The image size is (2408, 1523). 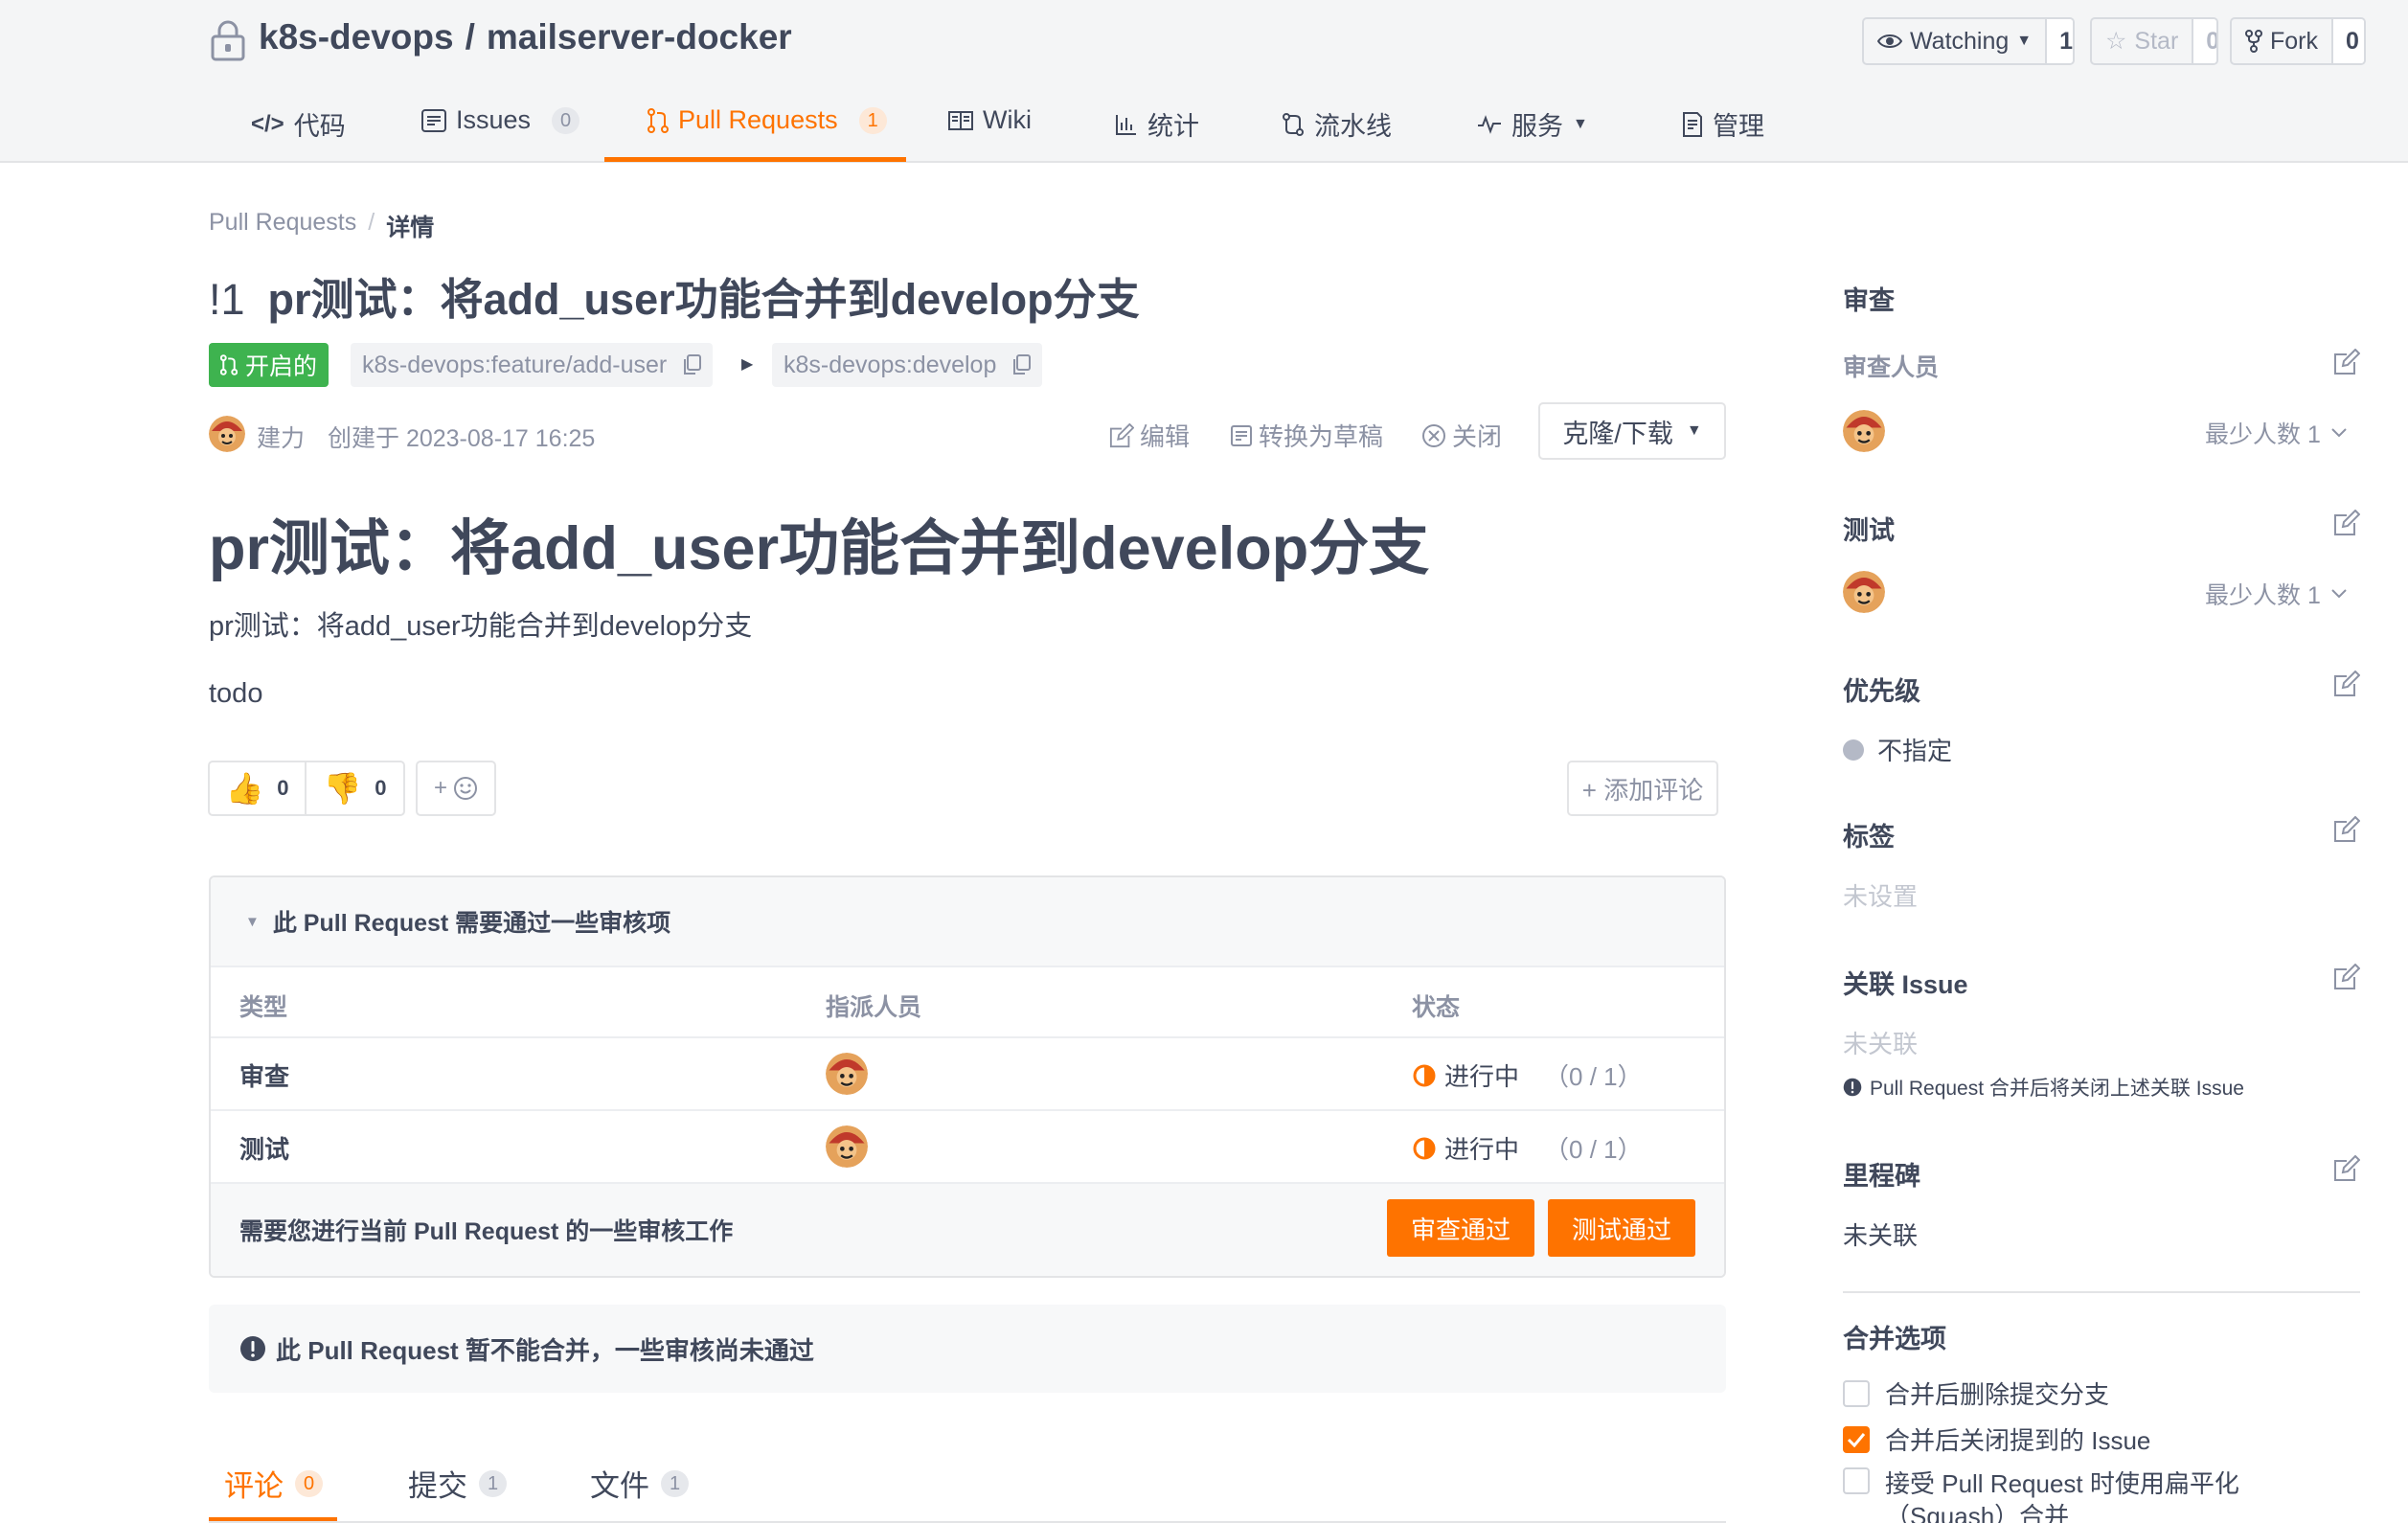 I want to click on tab-stats: 统计, so click(x=1157, y=124).